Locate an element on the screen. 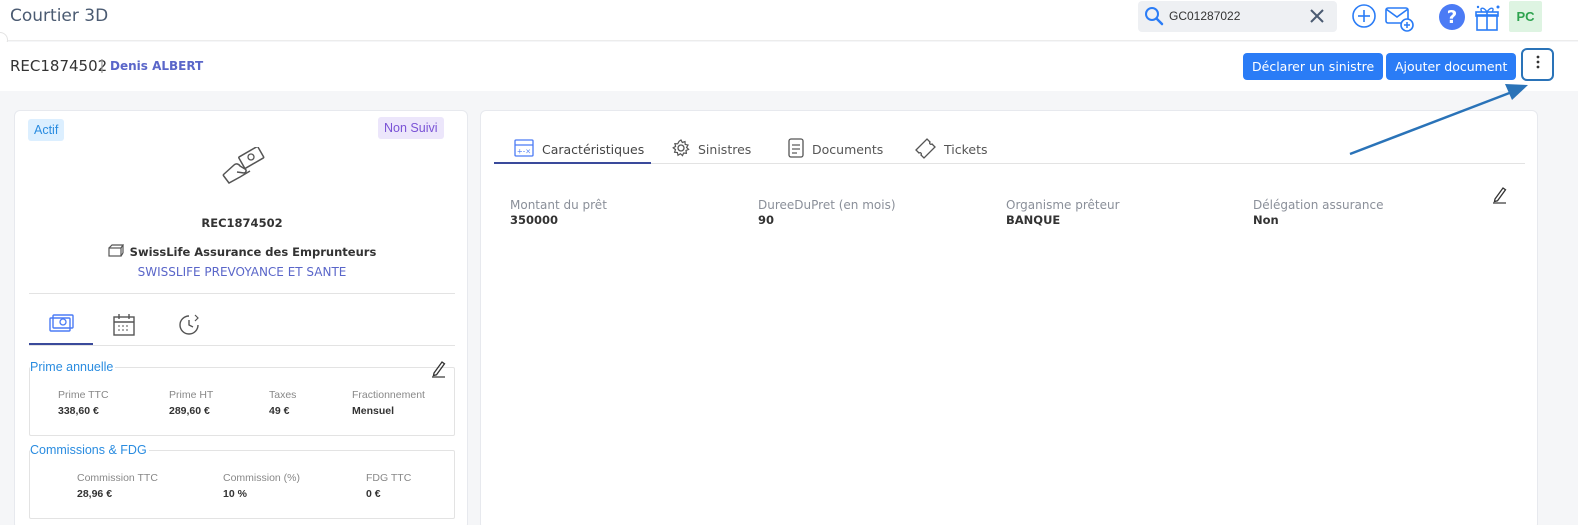 The height and width of the screenshot is (525, 1578). premium-ttc: Prime TTC 338,60 € is located at coordinates (83, 403).